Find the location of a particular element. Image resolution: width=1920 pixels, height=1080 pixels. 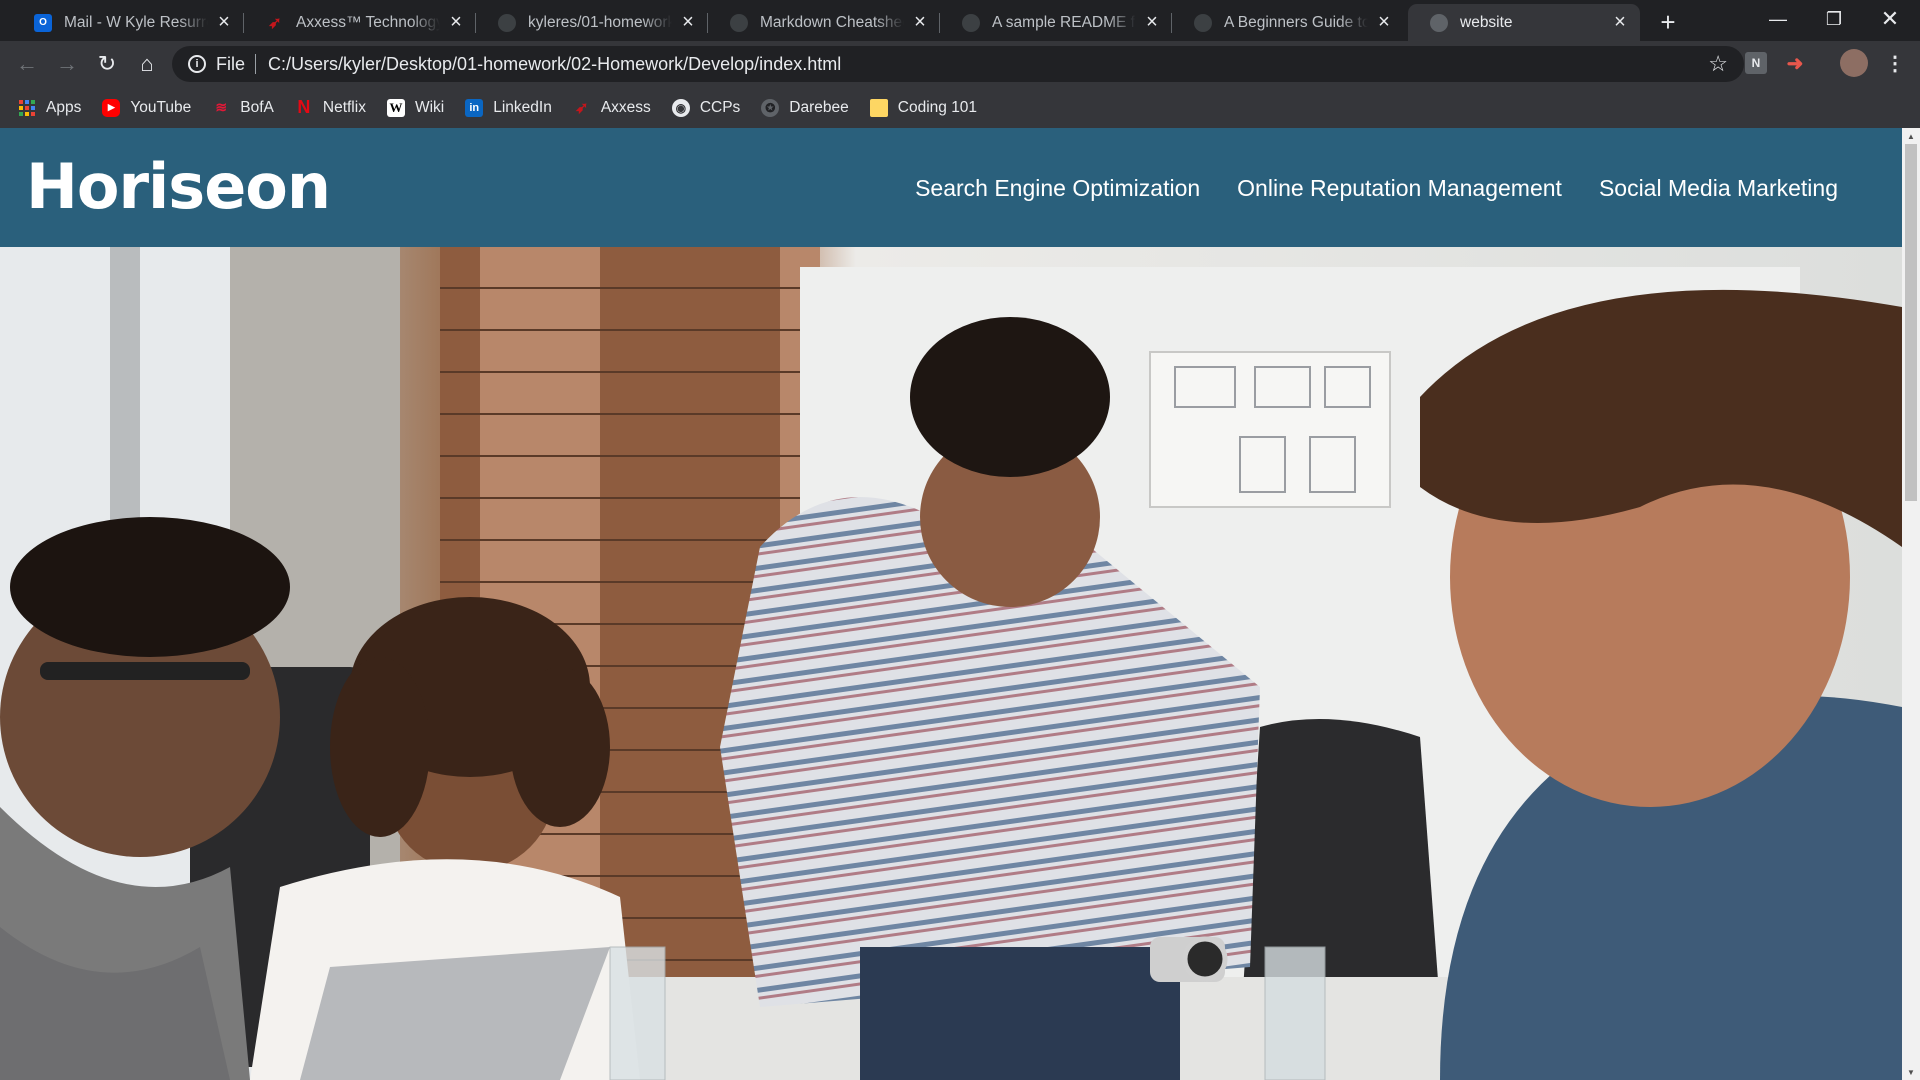

scroll-thumb is located at coordinates (1911, 322).